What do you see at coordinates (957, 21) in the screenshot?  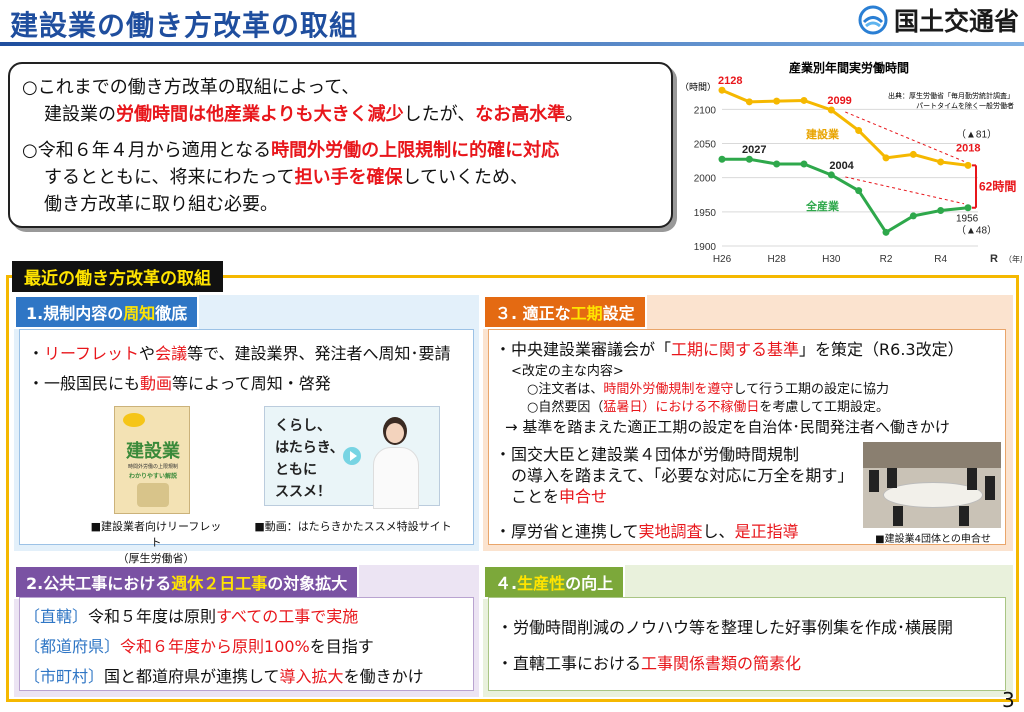 I see `org-name: 国土交通省` at bounding box center [957, 21].